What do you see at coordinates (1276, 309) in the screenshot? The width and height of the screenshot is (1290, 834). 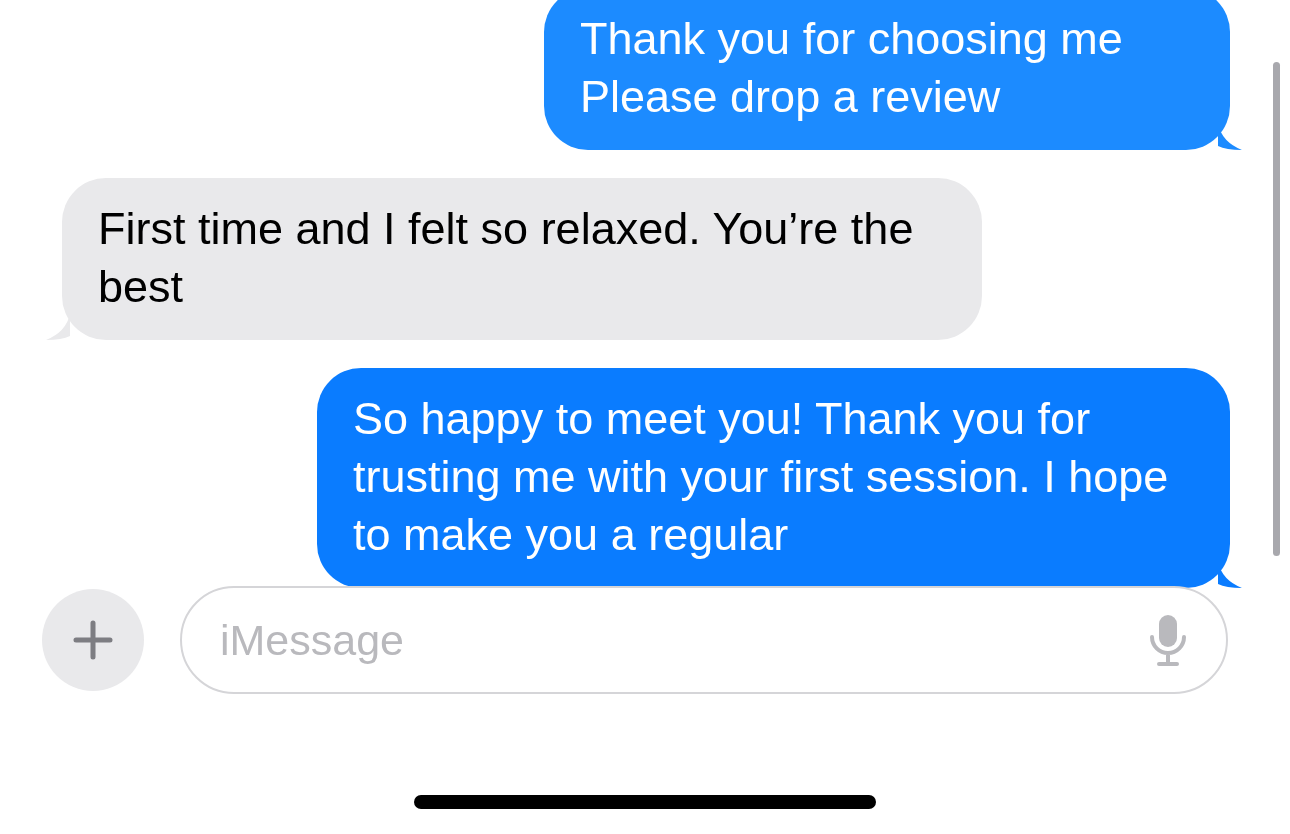 I see `scrollbar` at bounding box center [1276, 309].